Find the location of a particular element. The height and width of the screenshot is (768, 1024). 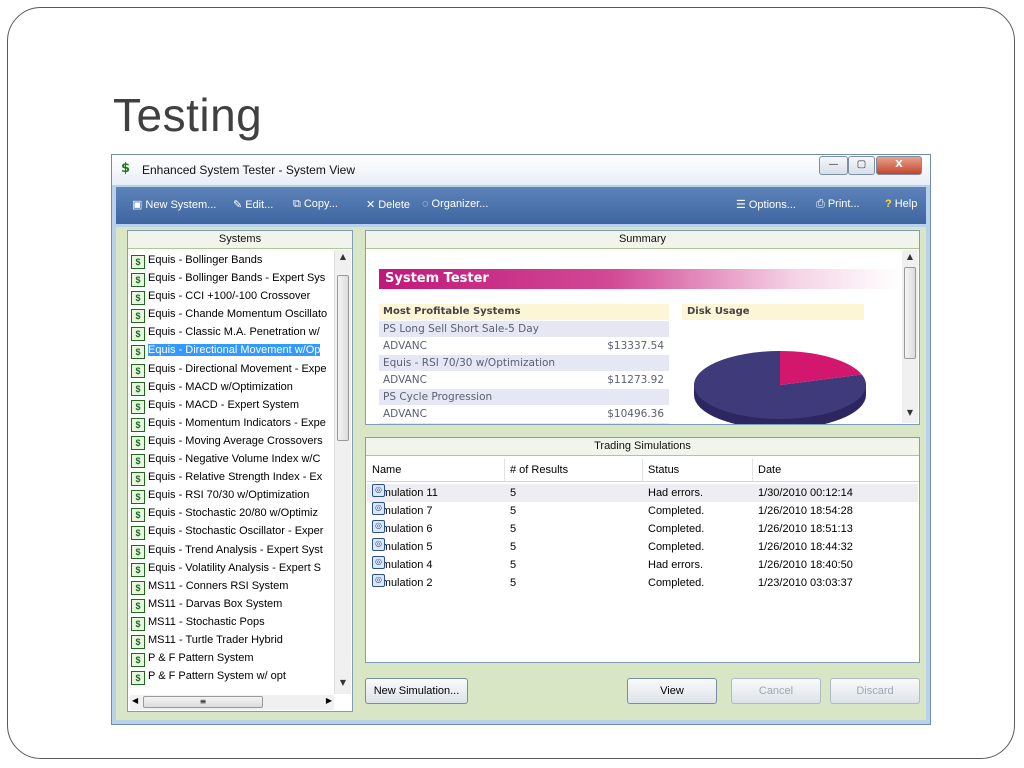

system-list-item: $ P & F Pattern System w/ opt is located at coordinates (232, 676).